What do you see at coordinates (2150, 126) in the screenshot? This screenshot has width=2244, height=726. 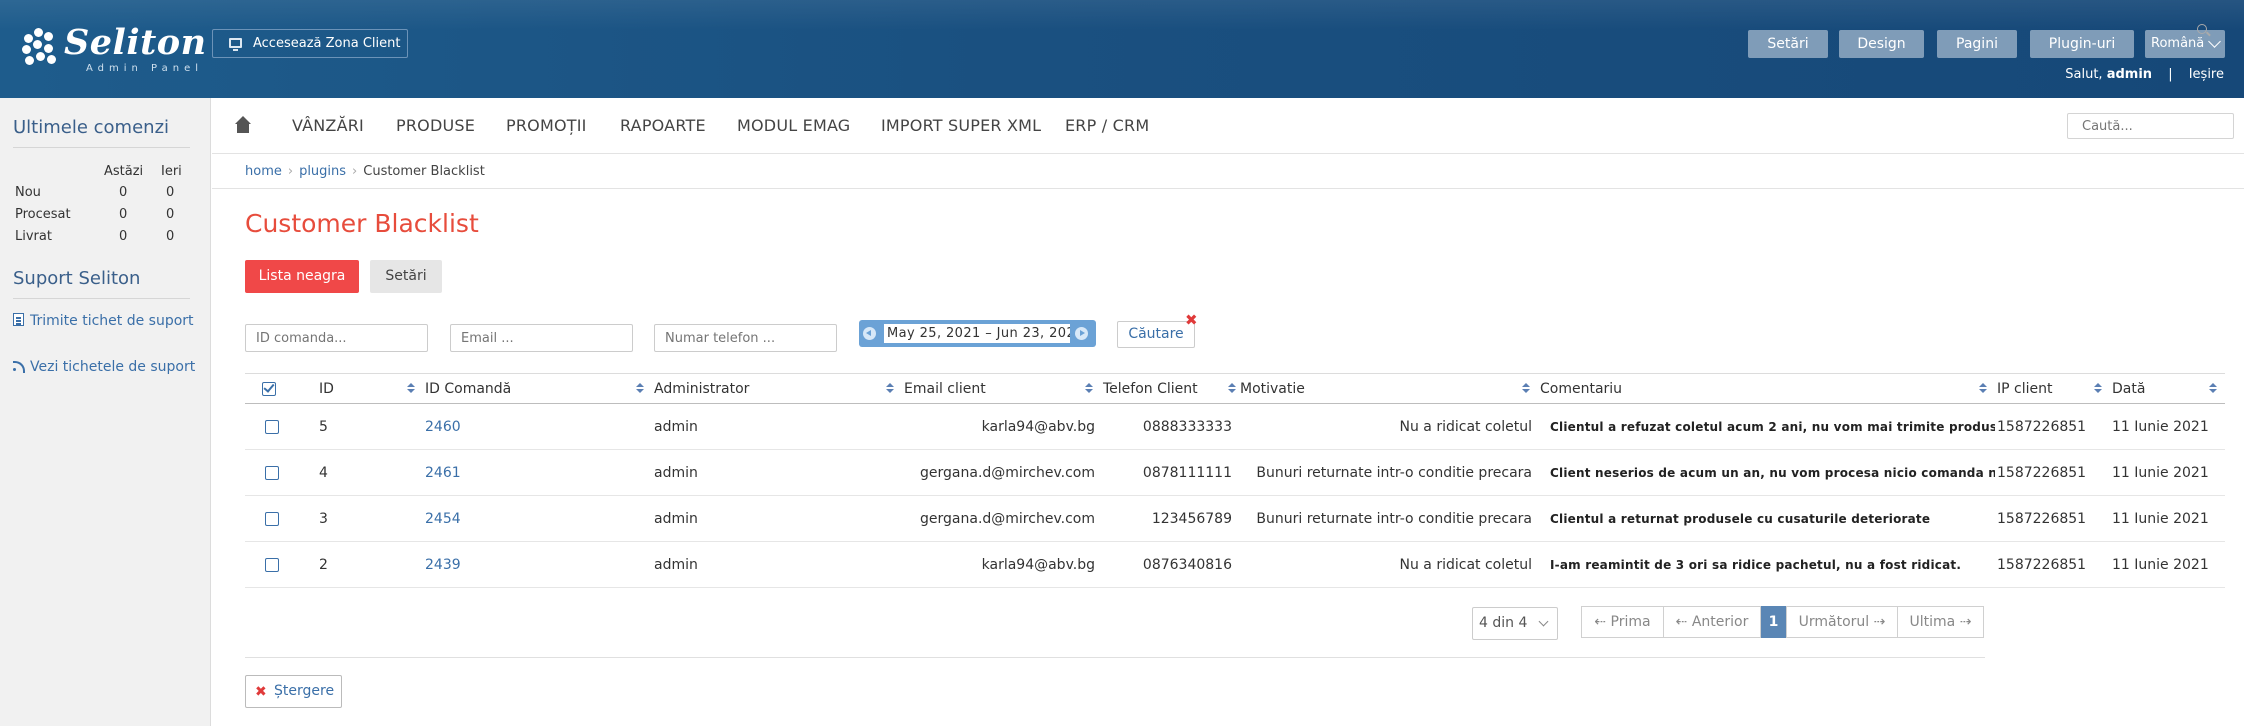 I see `search-input` at bounding box center [2150, 126].